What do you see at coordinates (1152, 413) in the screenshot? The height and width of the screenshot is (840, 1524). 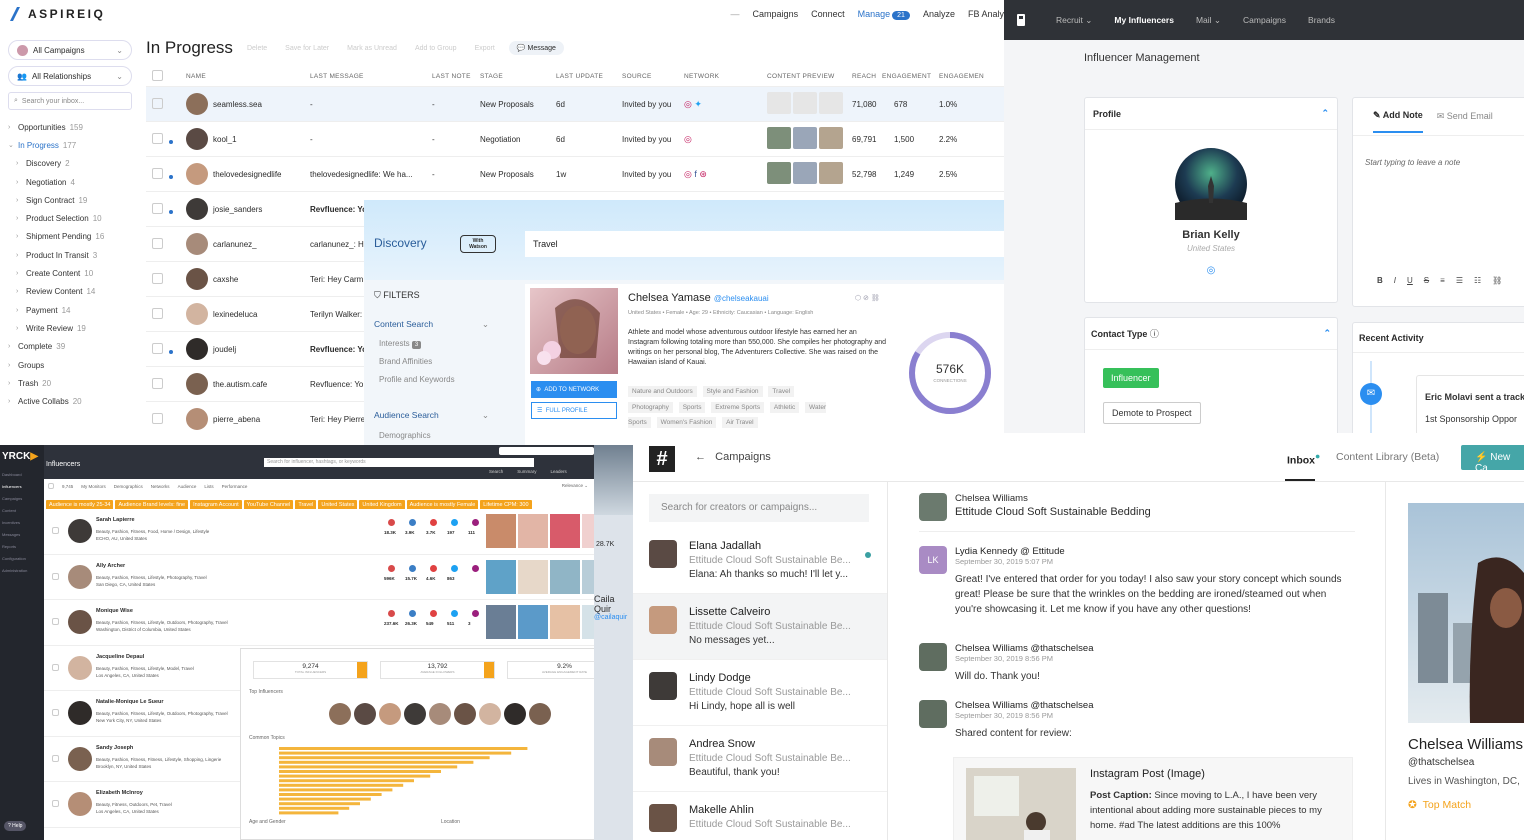 I see `demote-button: Demote to Prospect` at bounding box center [1152, 413].